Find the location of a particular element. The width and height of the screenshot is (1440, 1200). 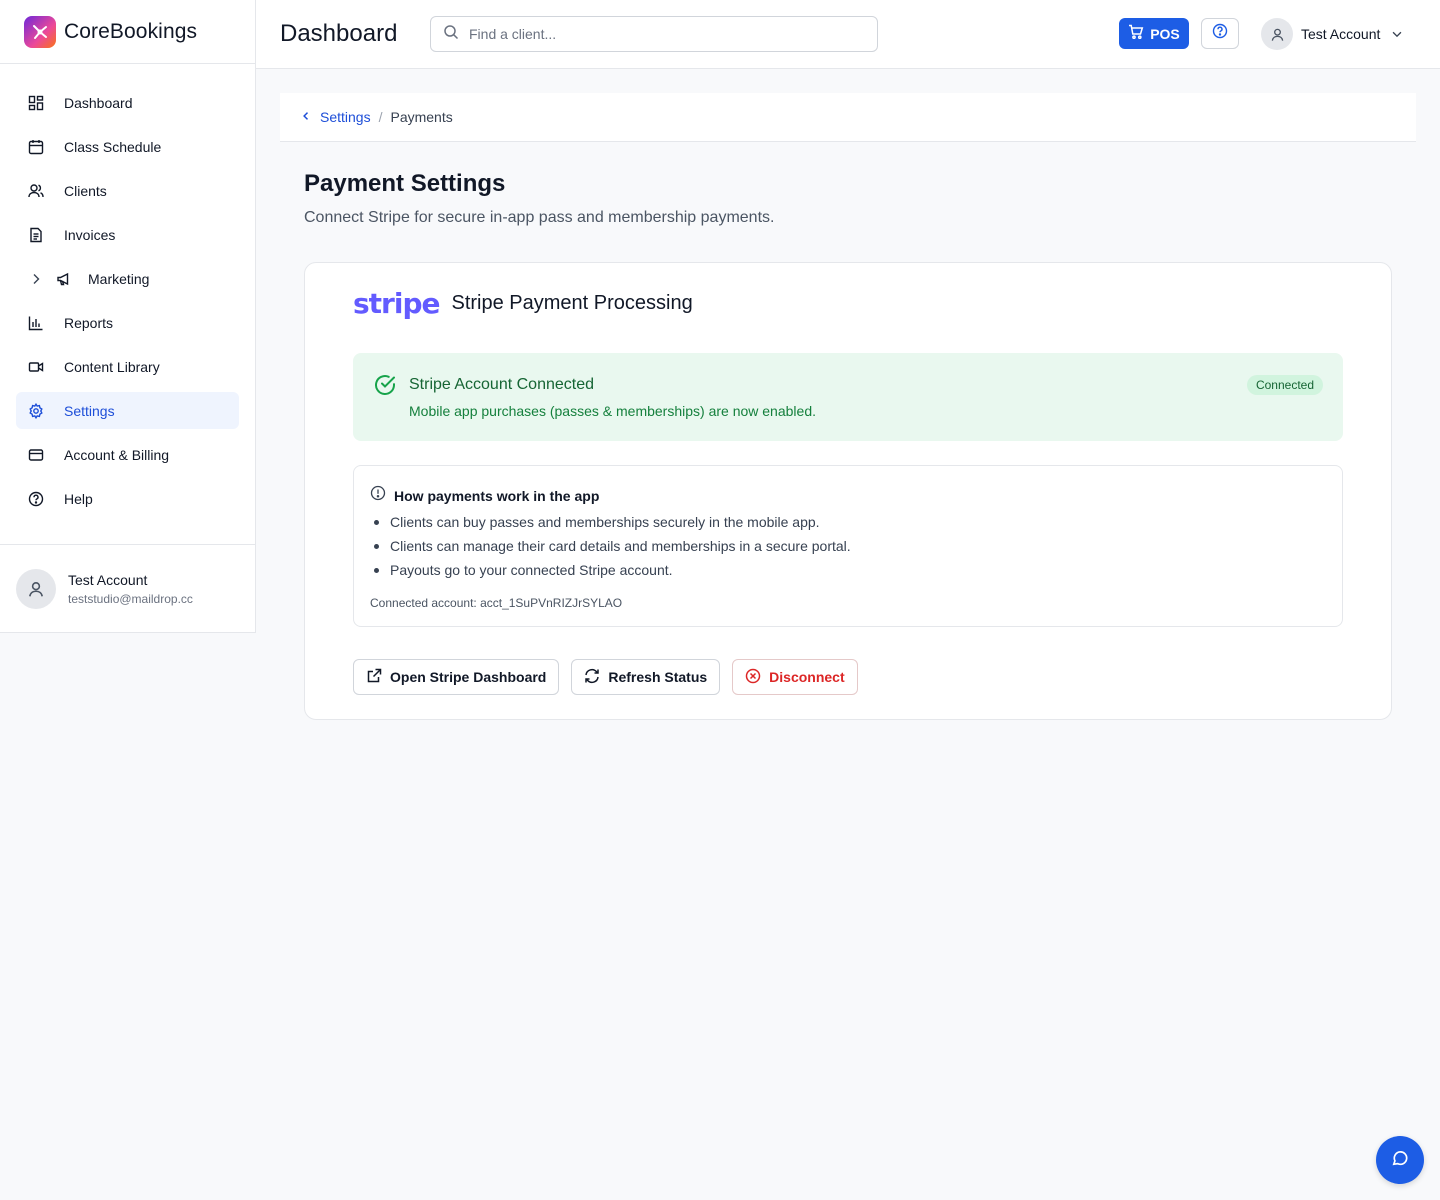

button-label: Refresh Status is located at coordinates (658, 677).